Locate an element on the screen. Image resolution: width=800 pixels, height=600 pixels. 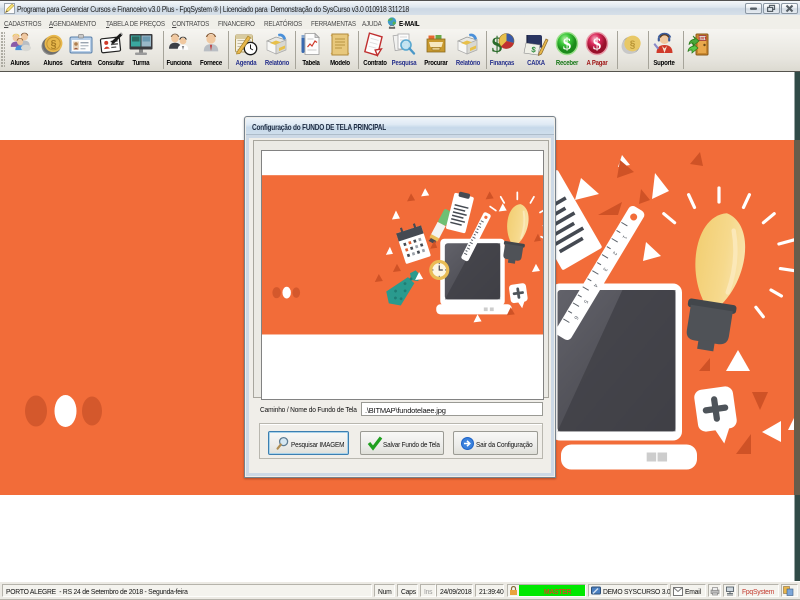
svg-text: EXIT is located at coordinates (703, 39).